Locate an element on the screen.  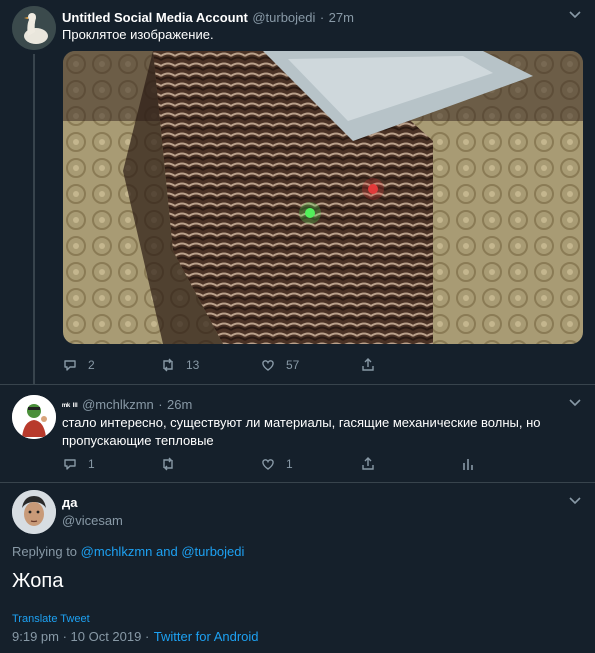
thread-line is located at coordinates (34, 219).